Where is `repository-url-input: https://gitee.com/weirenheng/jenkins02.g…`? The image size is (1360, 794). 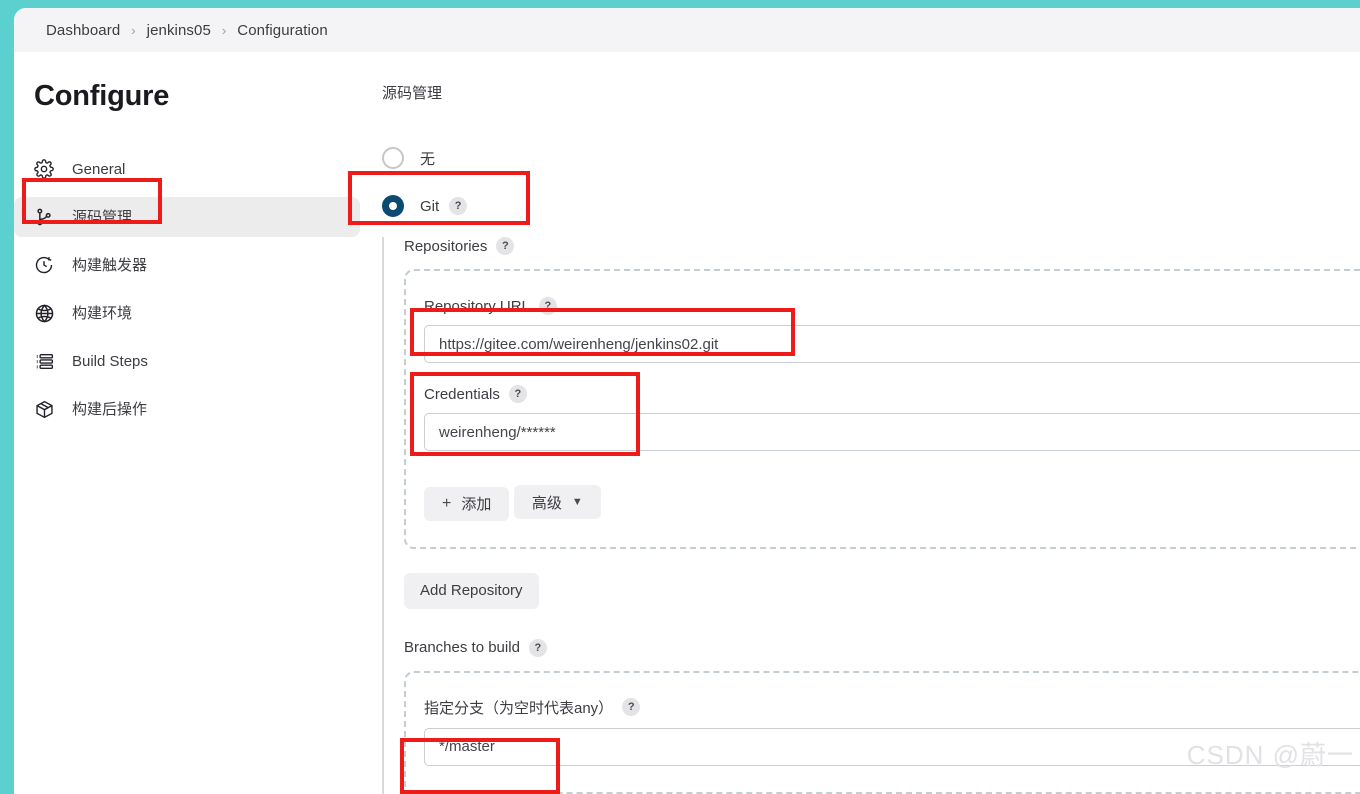 repository-url-input: https://gitee.com/weirenheng/jenkins02.g… is located at coordinates (892, 344).